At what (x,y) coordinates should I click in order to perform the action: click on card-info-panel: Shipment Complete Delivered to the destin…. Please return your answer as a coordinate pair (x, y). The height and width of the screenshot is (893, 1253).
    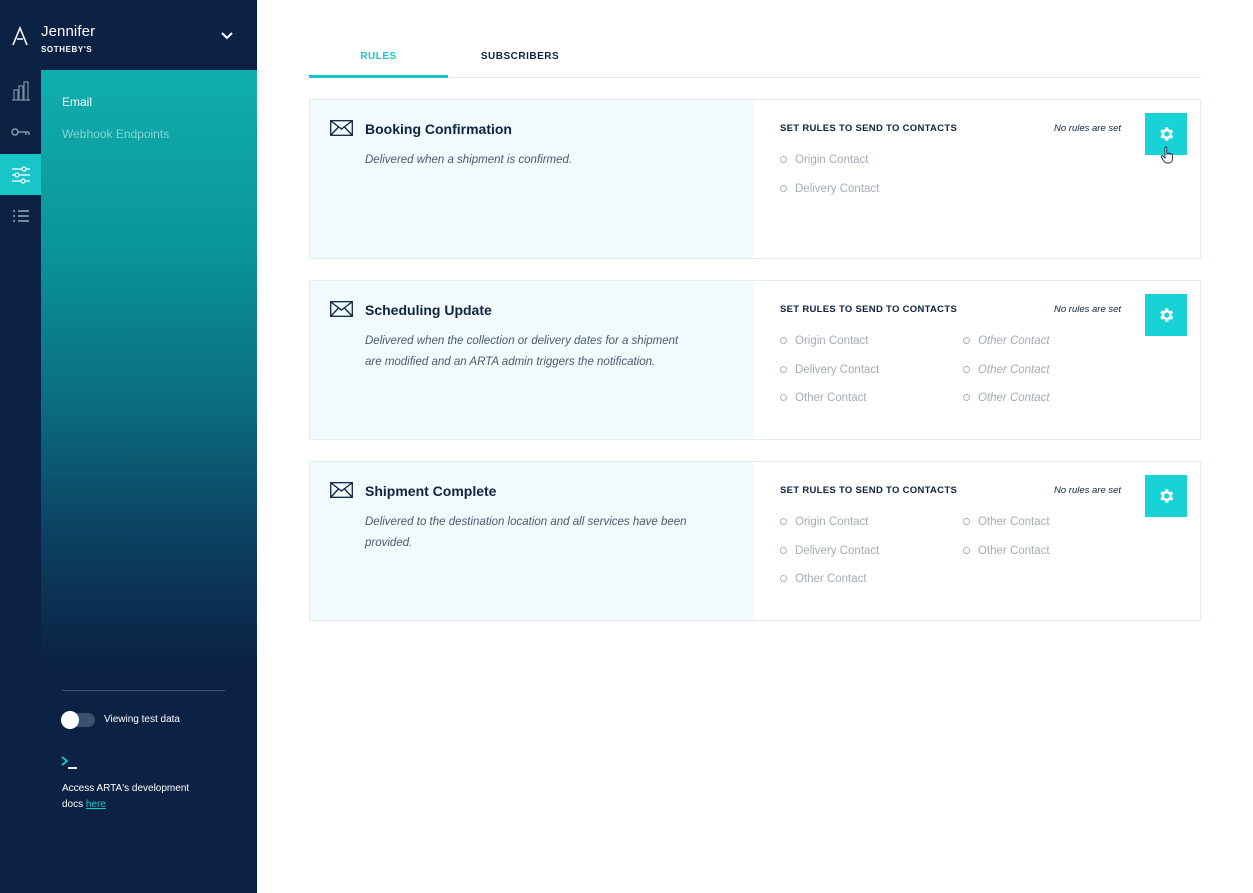
    Looking at the image, I should click on (532, 541).